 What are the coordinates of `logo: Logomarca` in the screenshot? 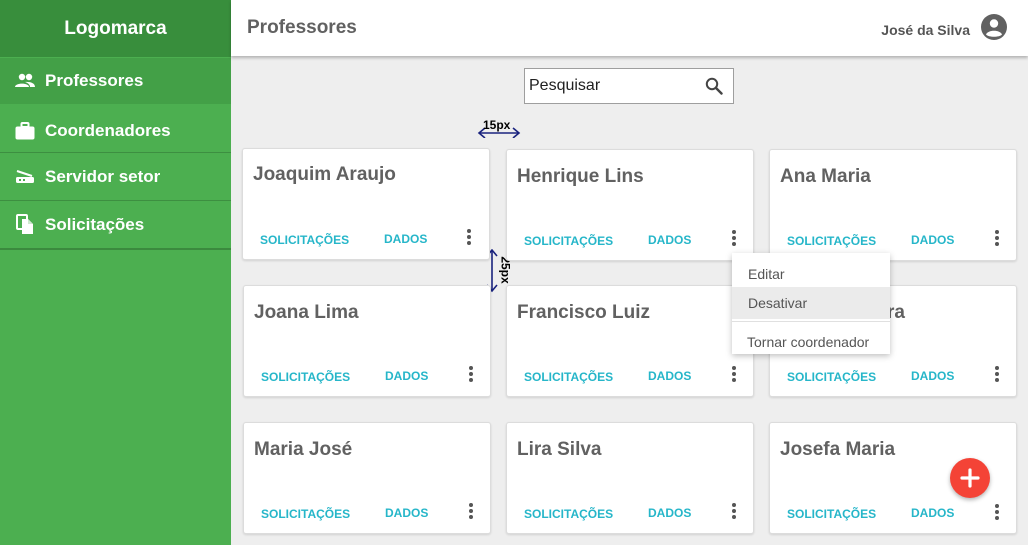 It's located at (115, 28).